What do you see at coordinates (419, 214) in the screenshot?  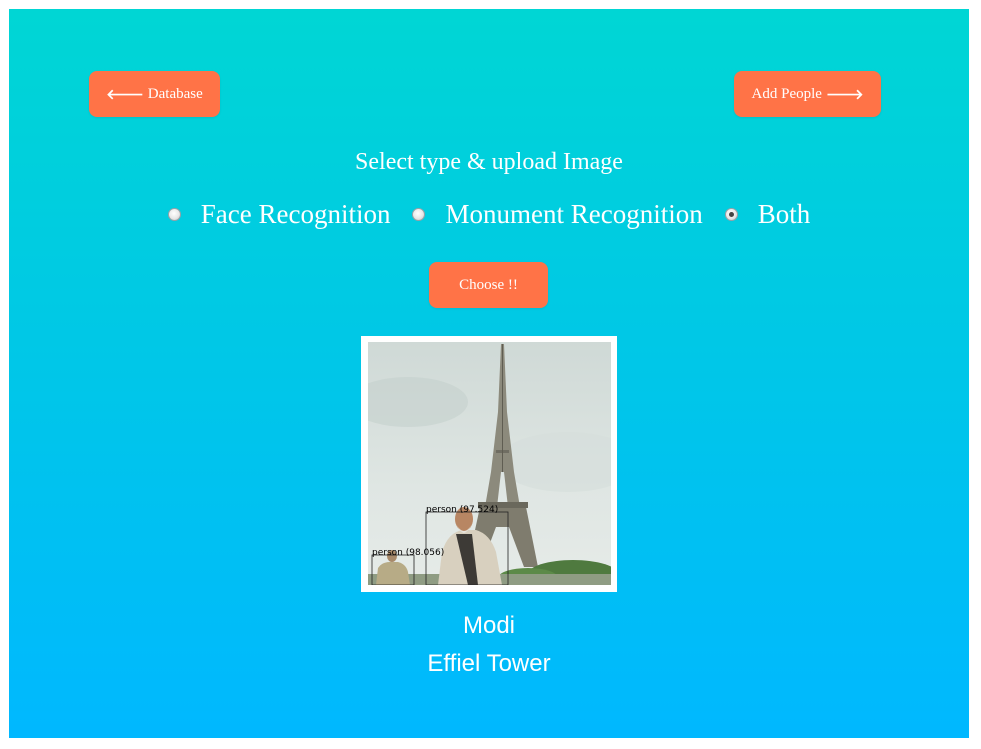 I see `radio-monument-recognition` at bounding box center [419, 214].